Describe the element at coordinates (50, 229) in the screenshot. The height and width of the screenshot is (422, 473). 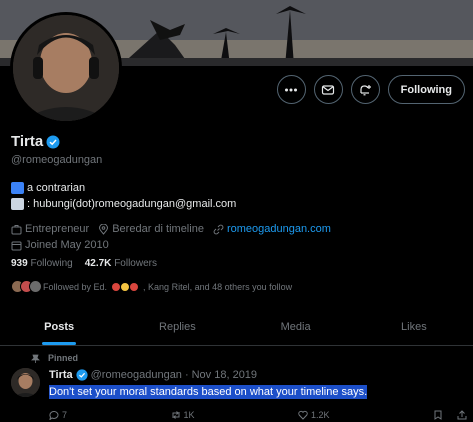
I see `category-item: Entrepreneur` at that location.